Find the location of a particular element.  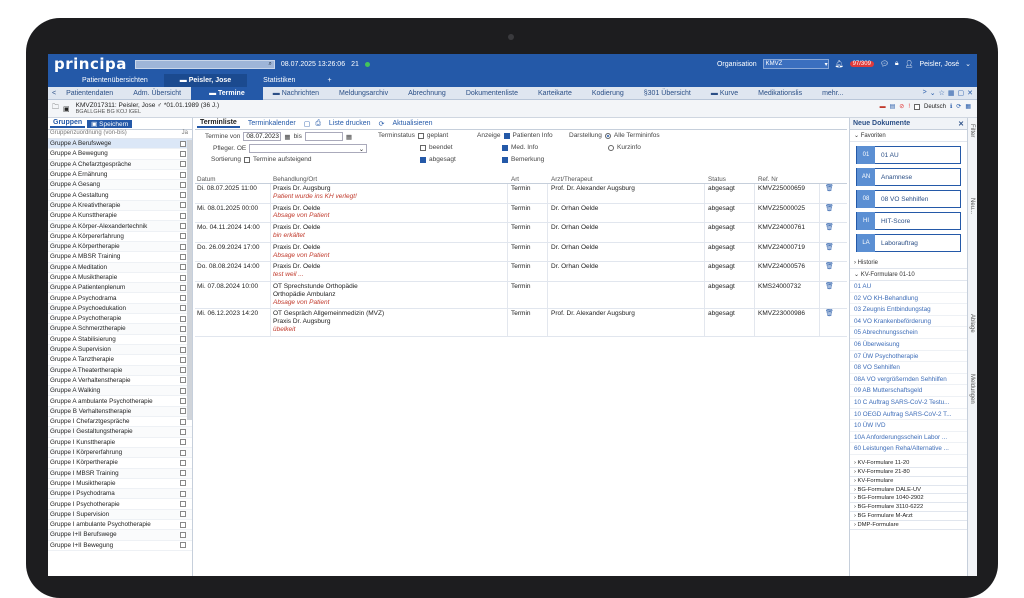

abgesagt-checkbox is located at coordinates (423, 159).